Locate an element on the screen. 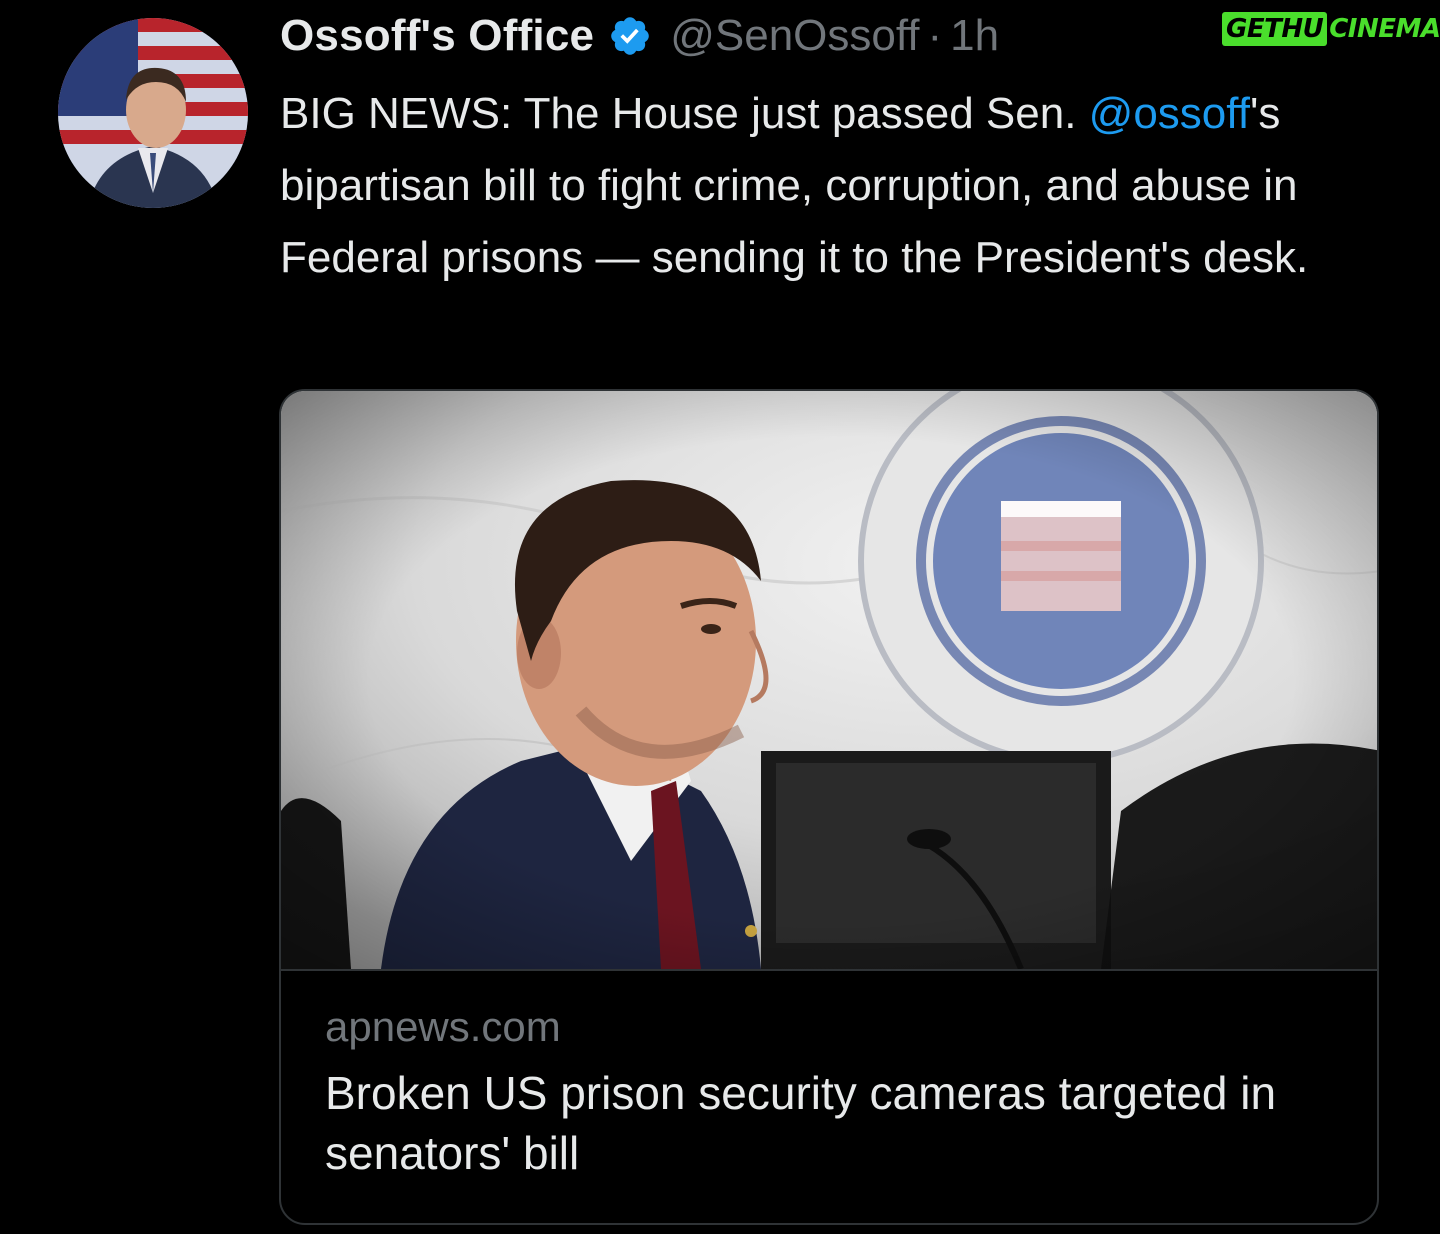  avatar-image is located at coordinates (153, 113).